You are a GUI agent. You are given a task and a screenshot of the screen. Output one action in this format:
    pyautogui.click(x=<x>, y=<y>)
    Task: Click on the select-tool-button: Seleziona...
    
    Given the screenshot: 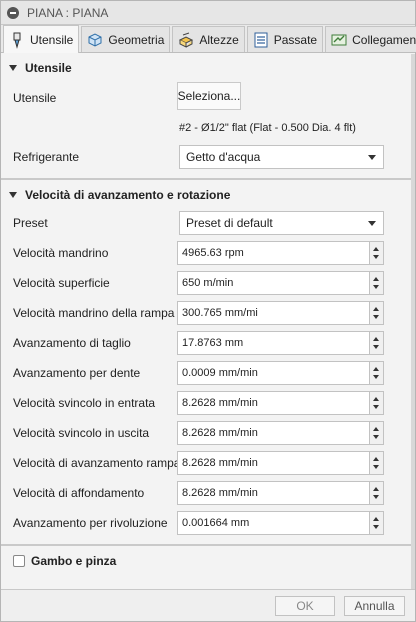 What is the action you would take?
    pyautogui.click(x=209, y=96)
    